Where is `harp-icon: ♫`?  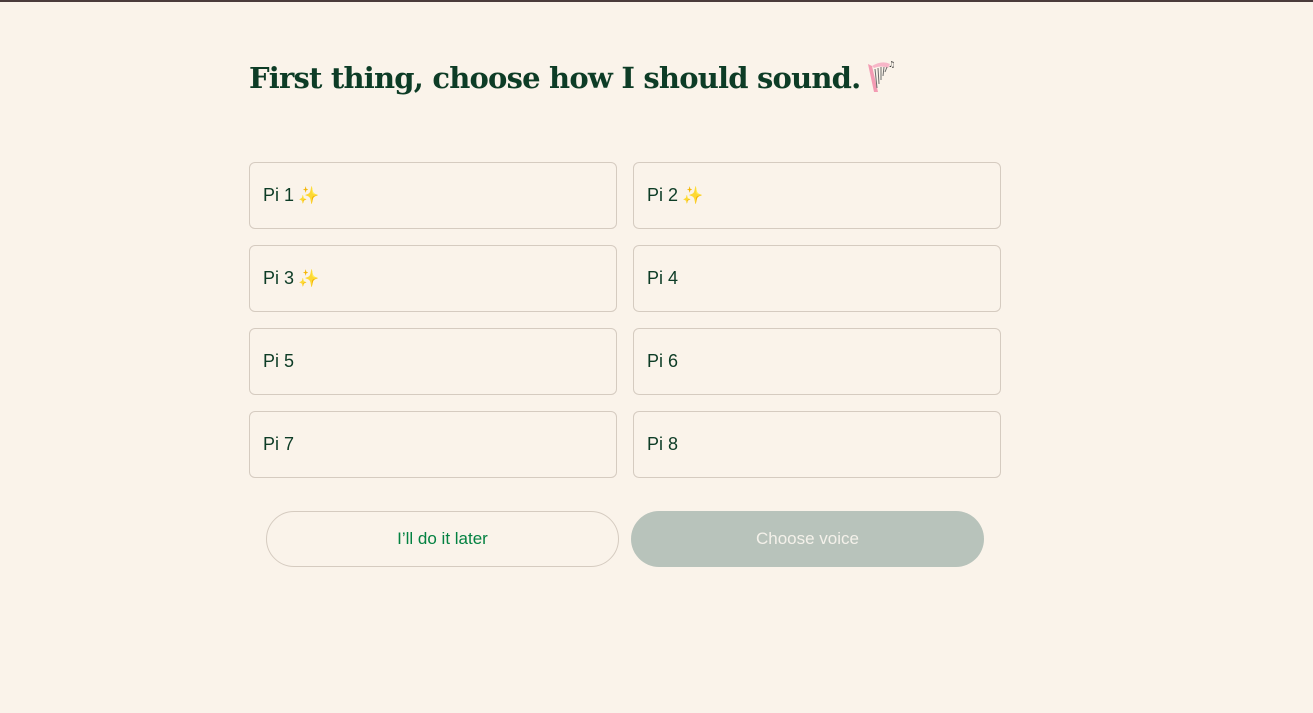
harp-icon: ♫ is located at coordinates (880, 82).